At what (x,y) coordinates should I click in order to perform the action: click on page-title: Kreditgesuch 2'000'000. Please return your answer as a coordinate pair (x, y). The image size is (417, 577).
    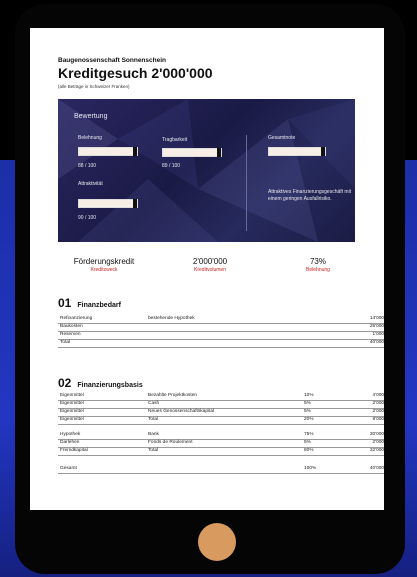
    Looking at the image, I should click on (135, 73).